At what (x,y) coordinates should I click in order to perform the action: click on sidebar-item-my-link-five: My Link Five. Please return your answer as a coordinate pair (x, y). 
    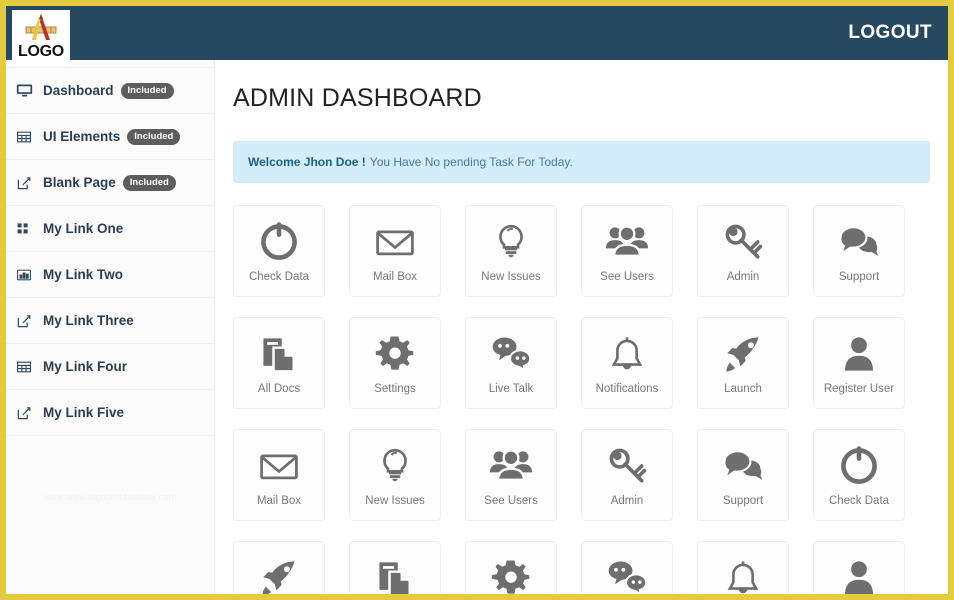
    Looking at the image, I should click on (110, 413).